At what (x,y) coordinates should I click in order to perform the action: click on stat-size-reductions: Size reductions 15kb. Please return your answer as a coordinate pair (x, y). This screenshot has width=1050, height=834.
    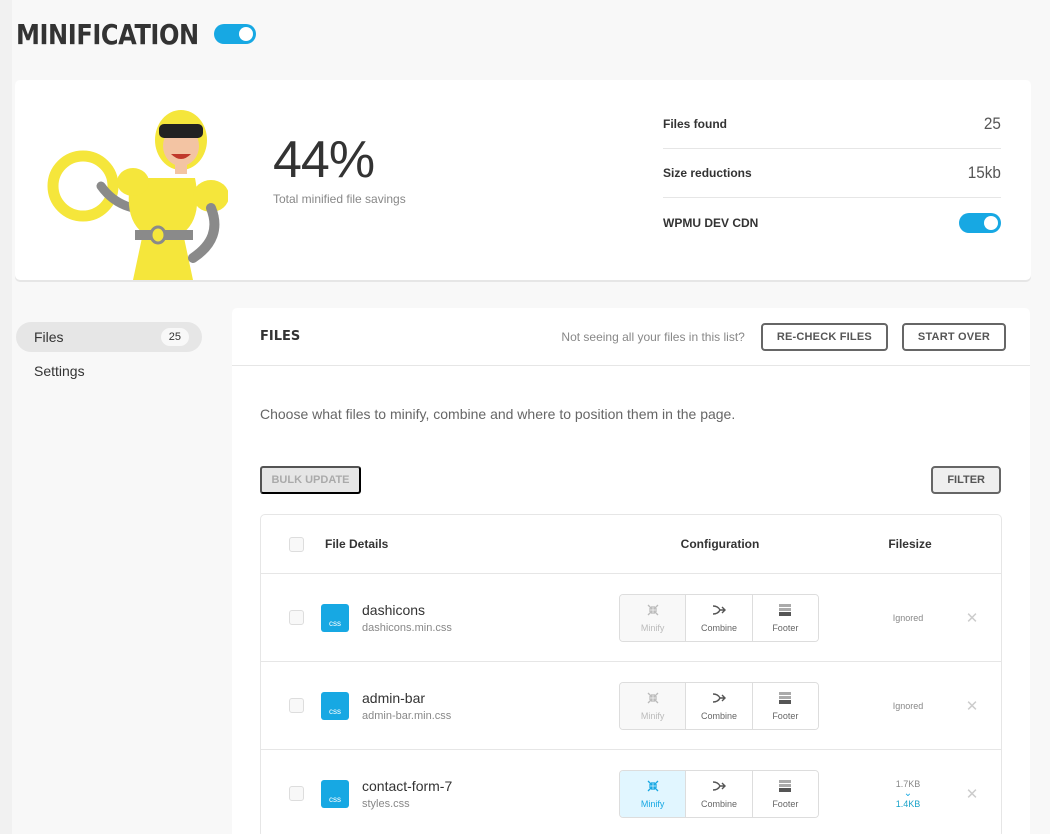
    Looking at the image, I should click on (832, 173).